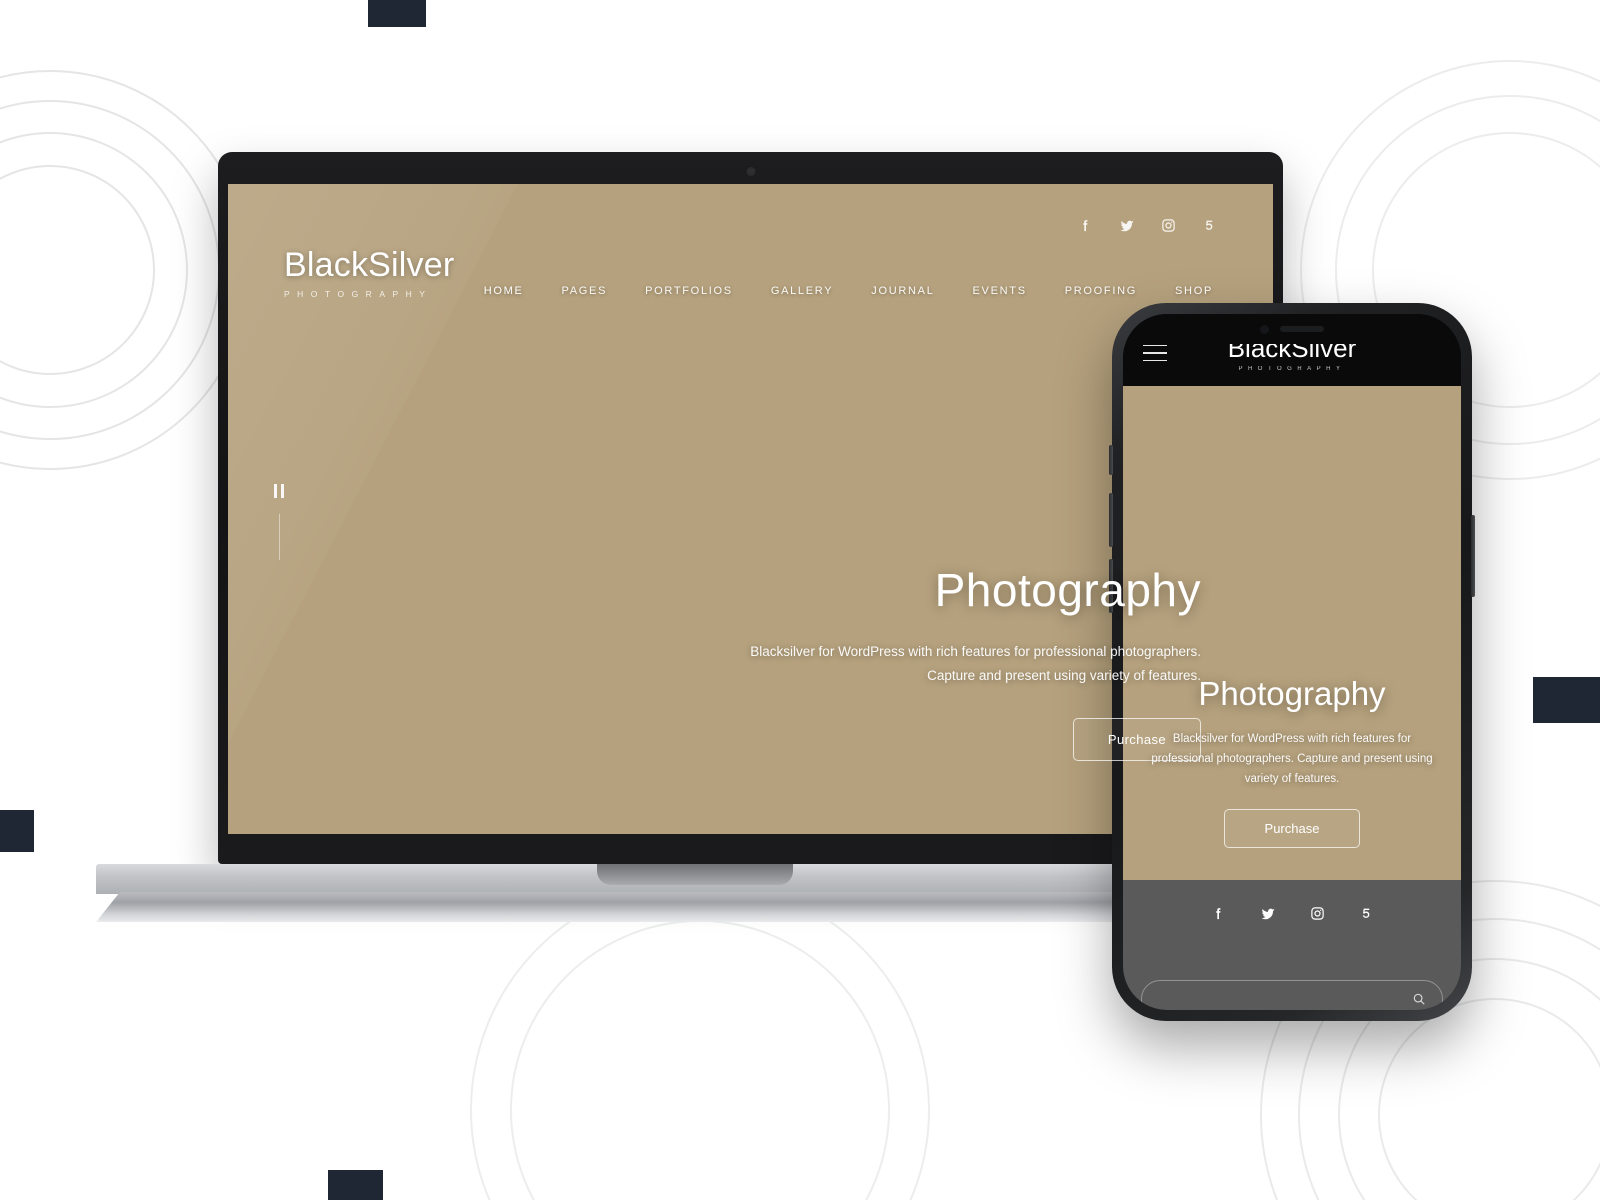  I want to click on phone-search-bar, so click(1292, 995).